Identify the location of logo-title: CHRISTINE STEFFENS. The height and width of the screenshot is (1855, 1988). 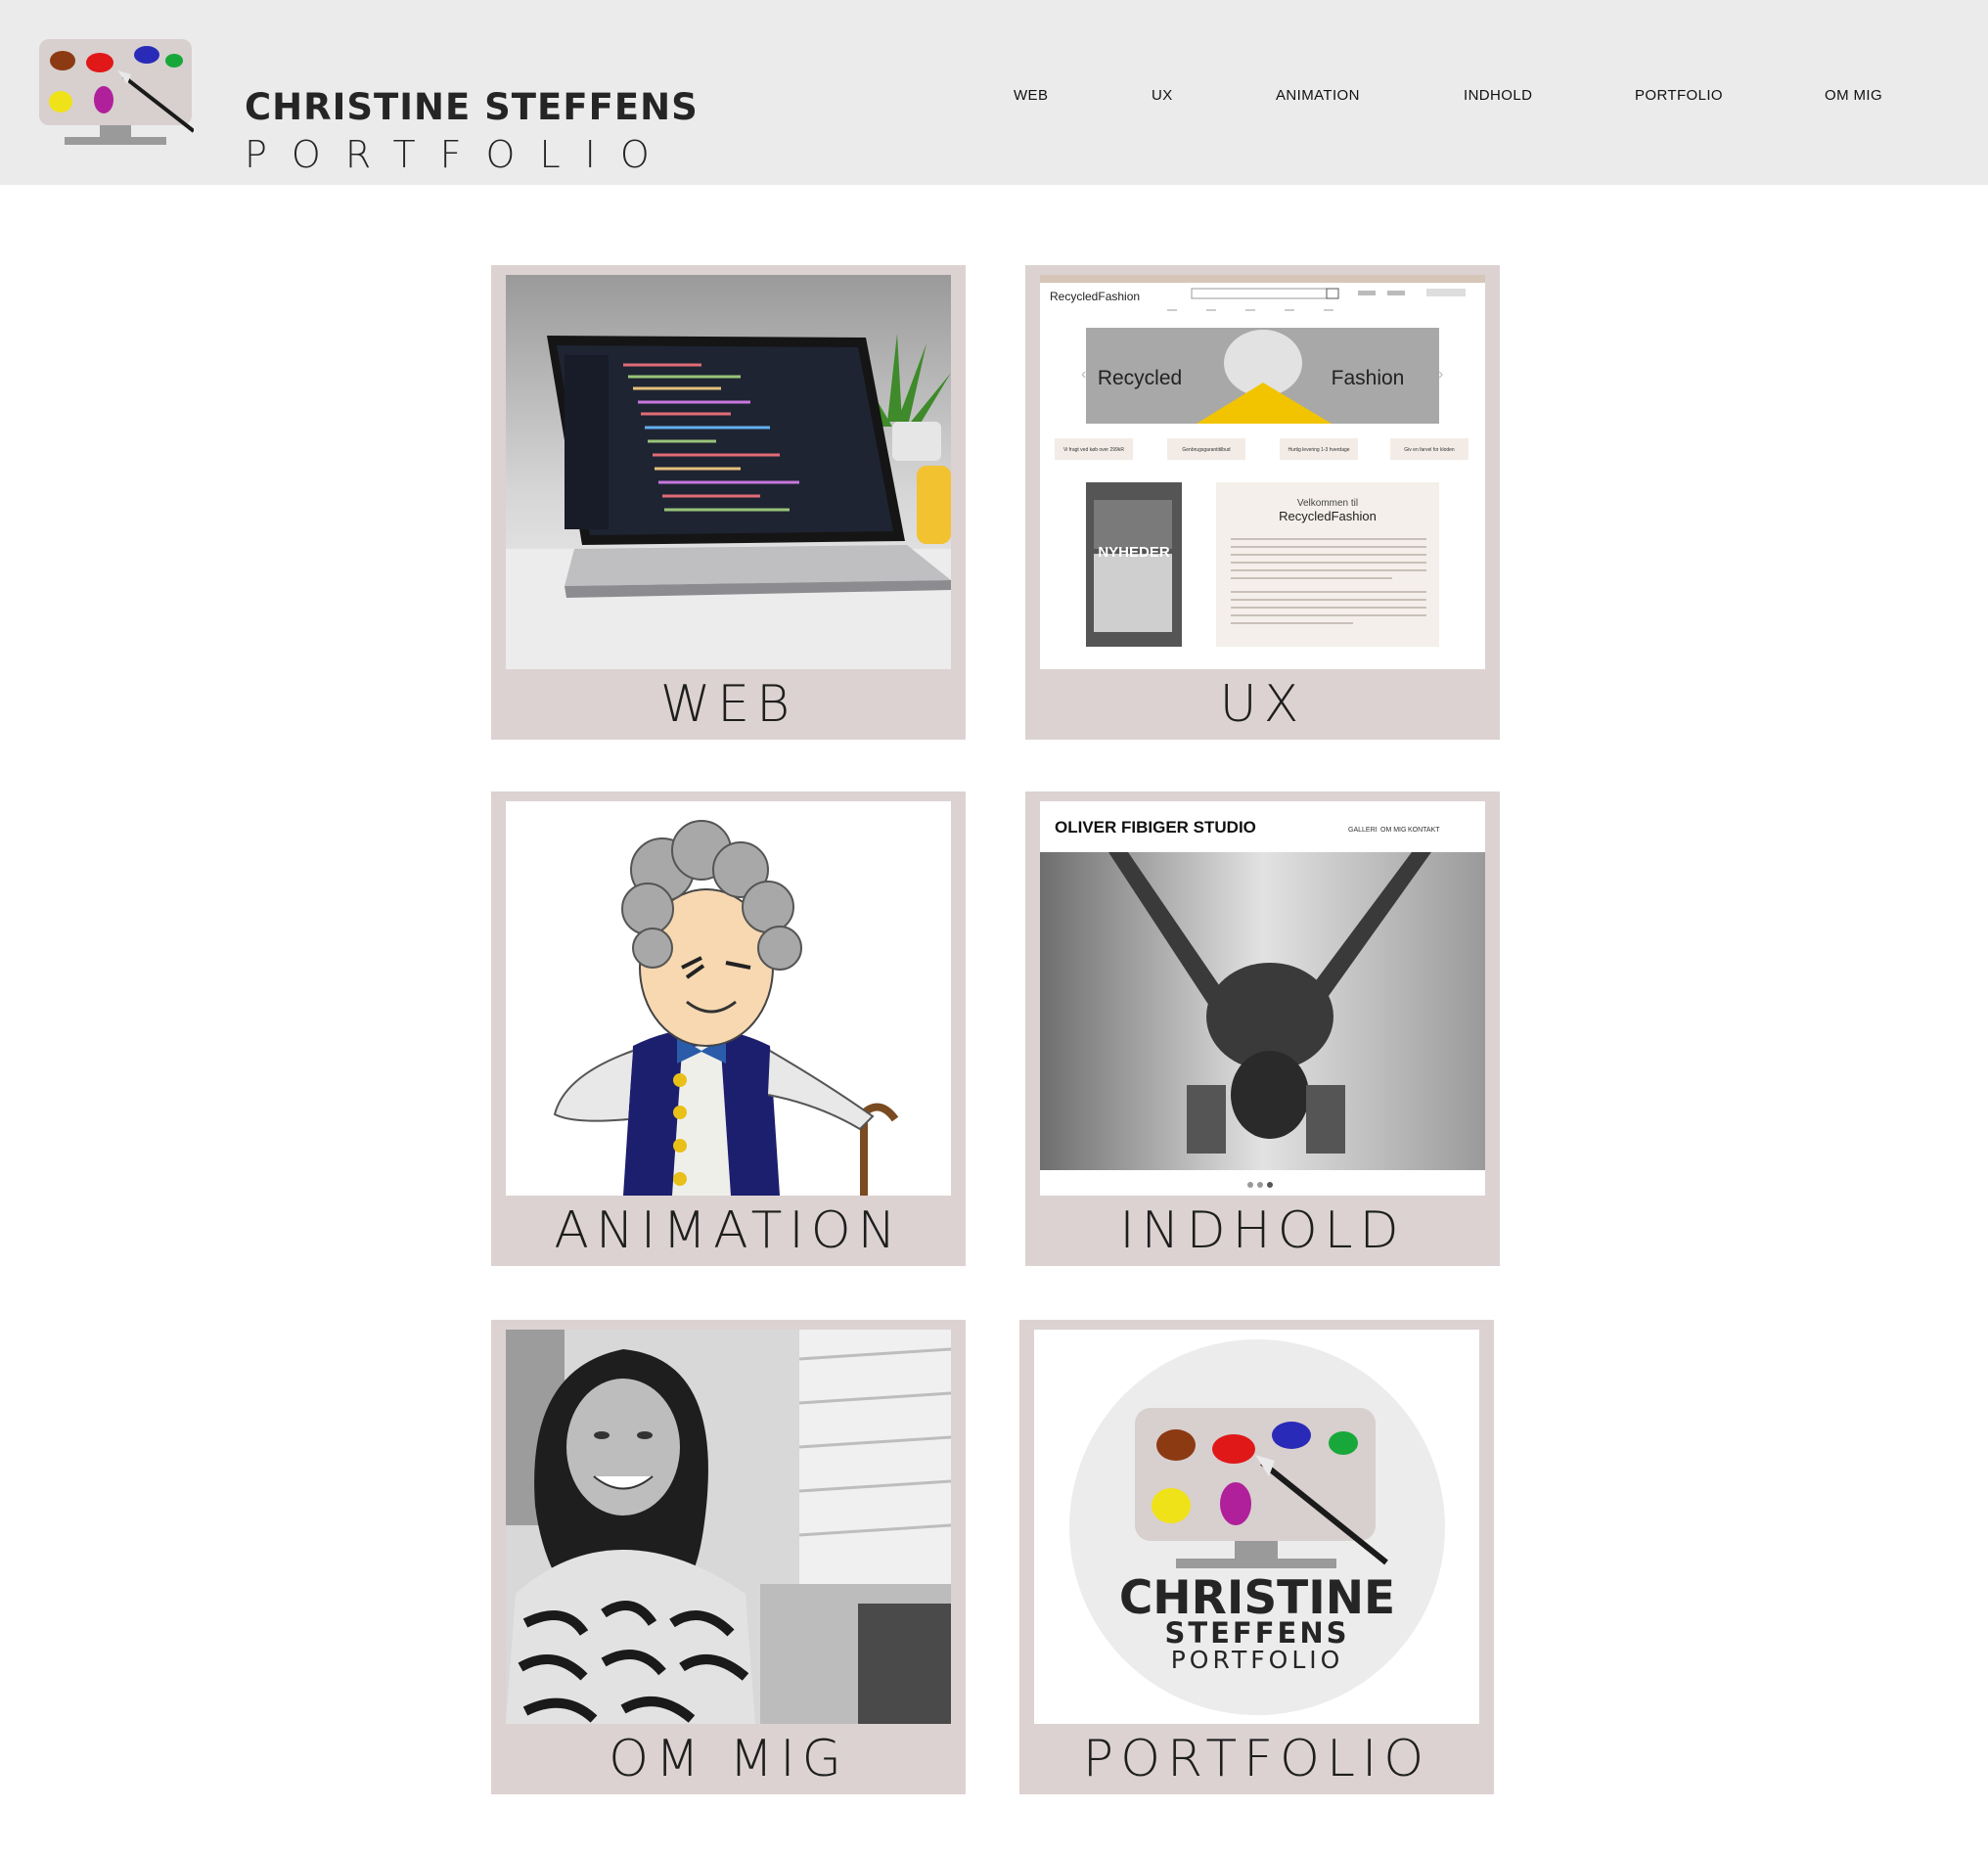
(472, 107).